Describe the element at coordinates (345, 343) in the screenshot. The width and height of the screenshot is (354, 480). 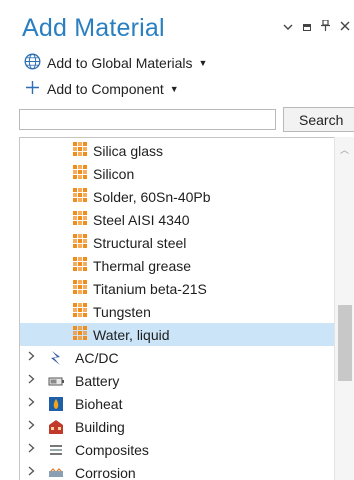
I see `scrollbar-thumb` at that location.